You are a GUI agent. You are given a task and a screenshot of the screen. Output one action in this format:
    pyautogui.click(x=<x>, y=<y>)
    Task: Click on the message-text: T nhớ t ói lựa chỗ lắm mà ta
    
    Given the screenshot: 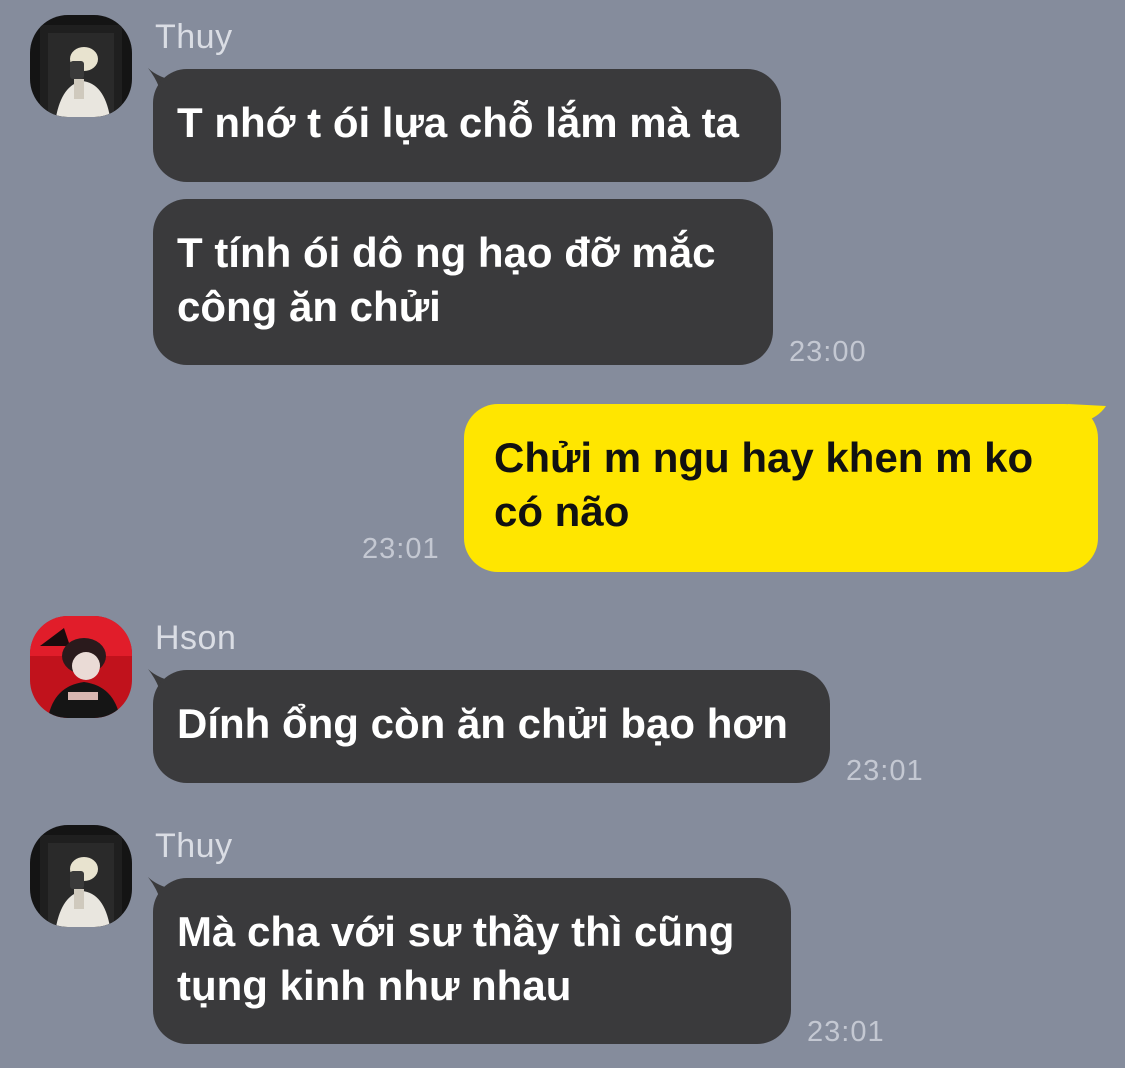 What is the action you would take?
    pyautogui.click(x=458, y=122)
    